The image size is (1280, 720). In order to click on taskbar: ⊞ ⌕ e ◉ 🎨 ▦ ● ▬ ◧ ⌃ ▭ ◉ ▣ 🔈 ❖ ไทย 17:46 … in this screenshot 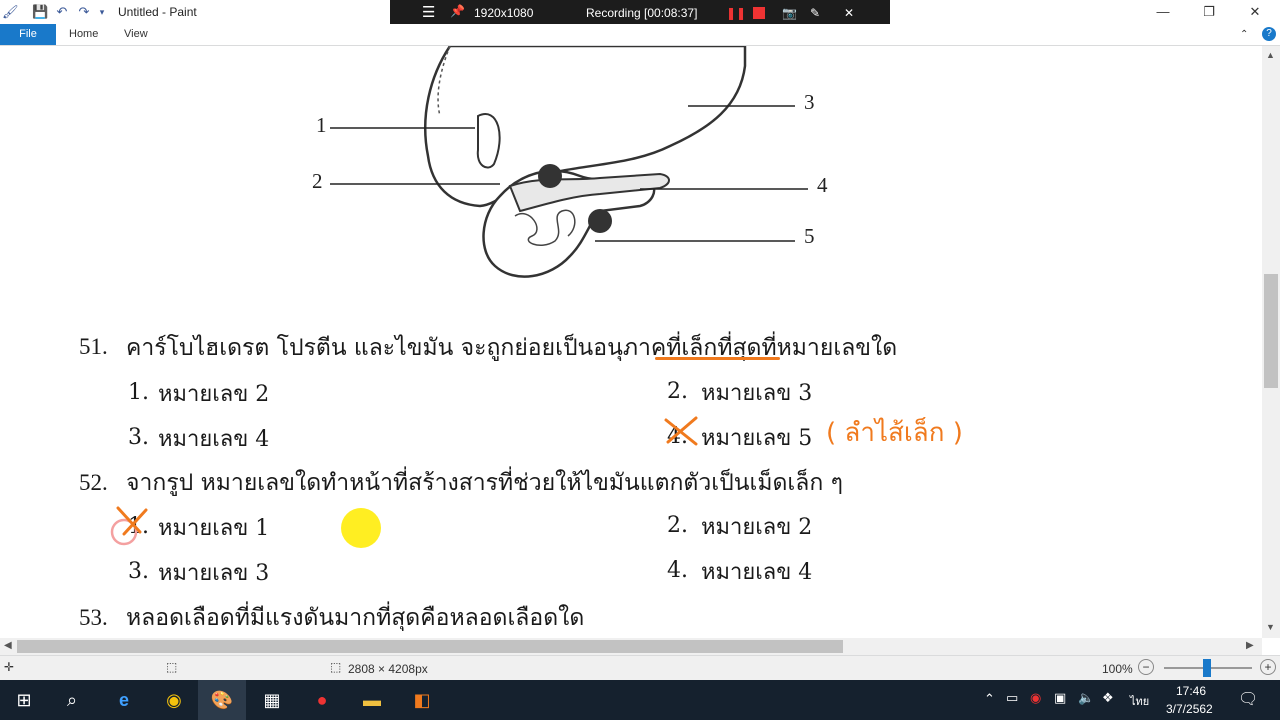, I will do `click(640, 700)`.